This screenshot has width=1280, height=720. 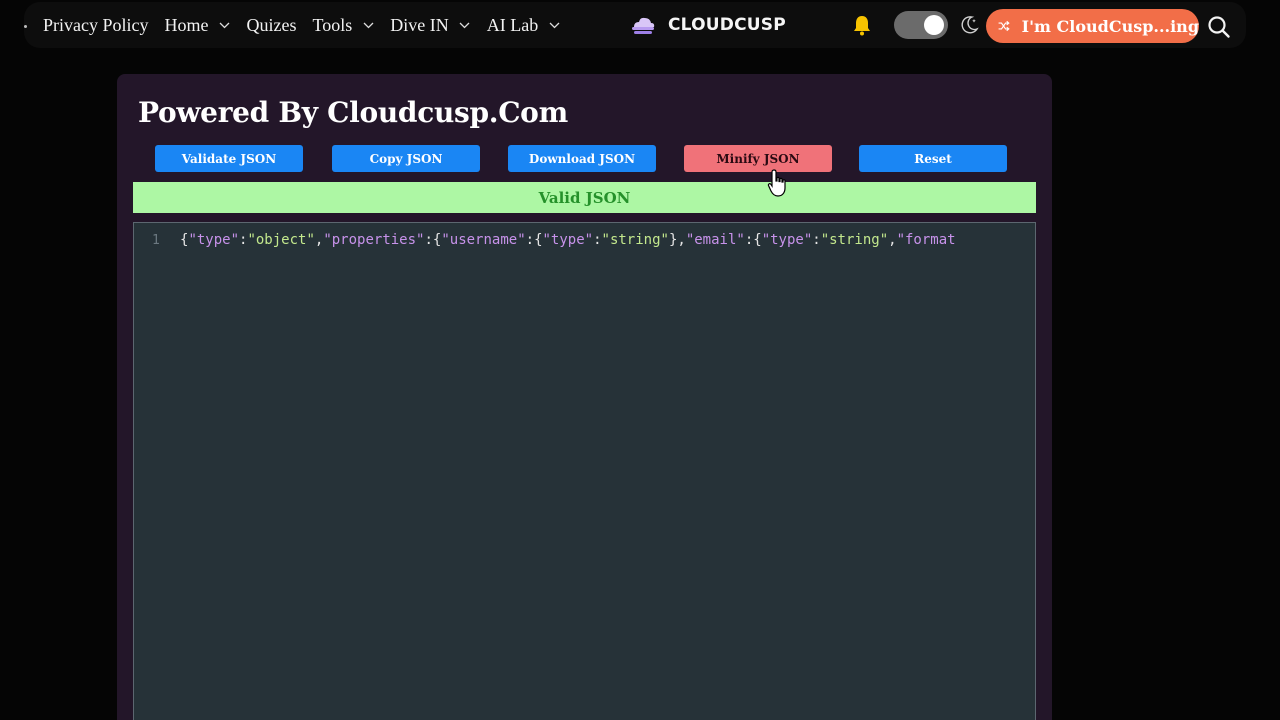 What do you see at coordinates (374, 240) in the screenshot?
I see `code-token-key: "properties"` at bounding box center [374, 240].